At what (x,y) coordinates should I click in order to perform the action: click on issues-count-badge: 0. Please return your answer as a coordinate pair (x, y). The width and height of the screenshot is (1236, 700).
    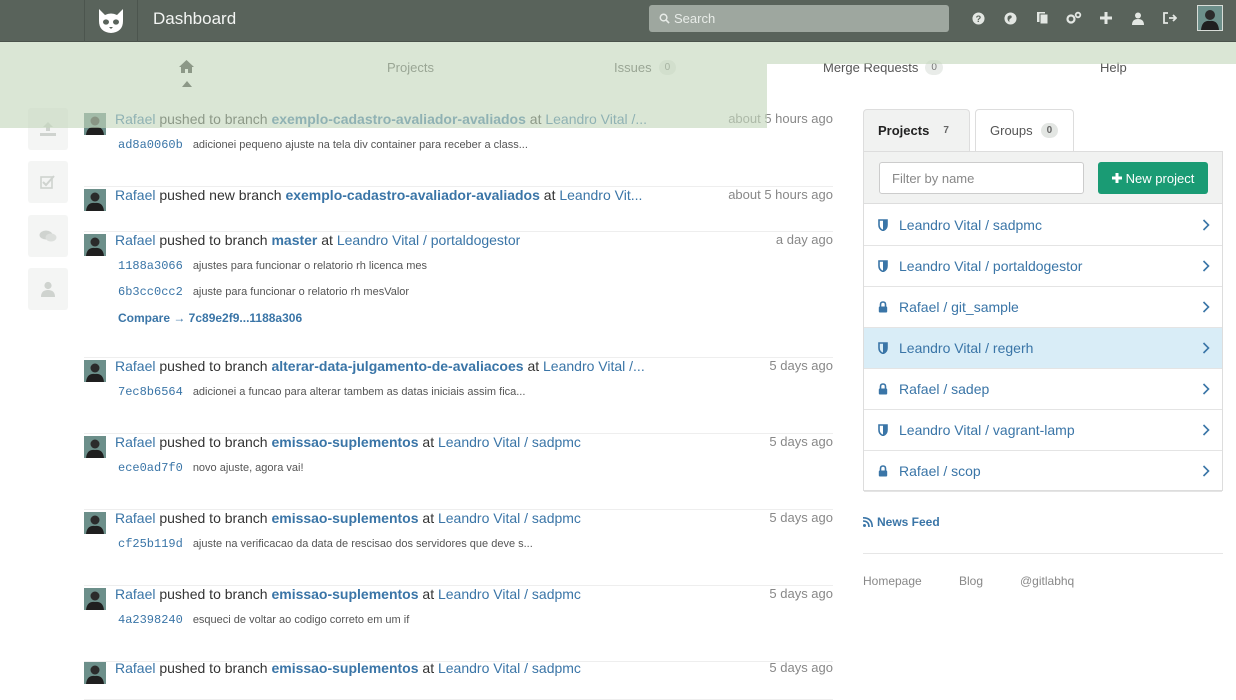
    Looking at the image, I should click on (667, 67).